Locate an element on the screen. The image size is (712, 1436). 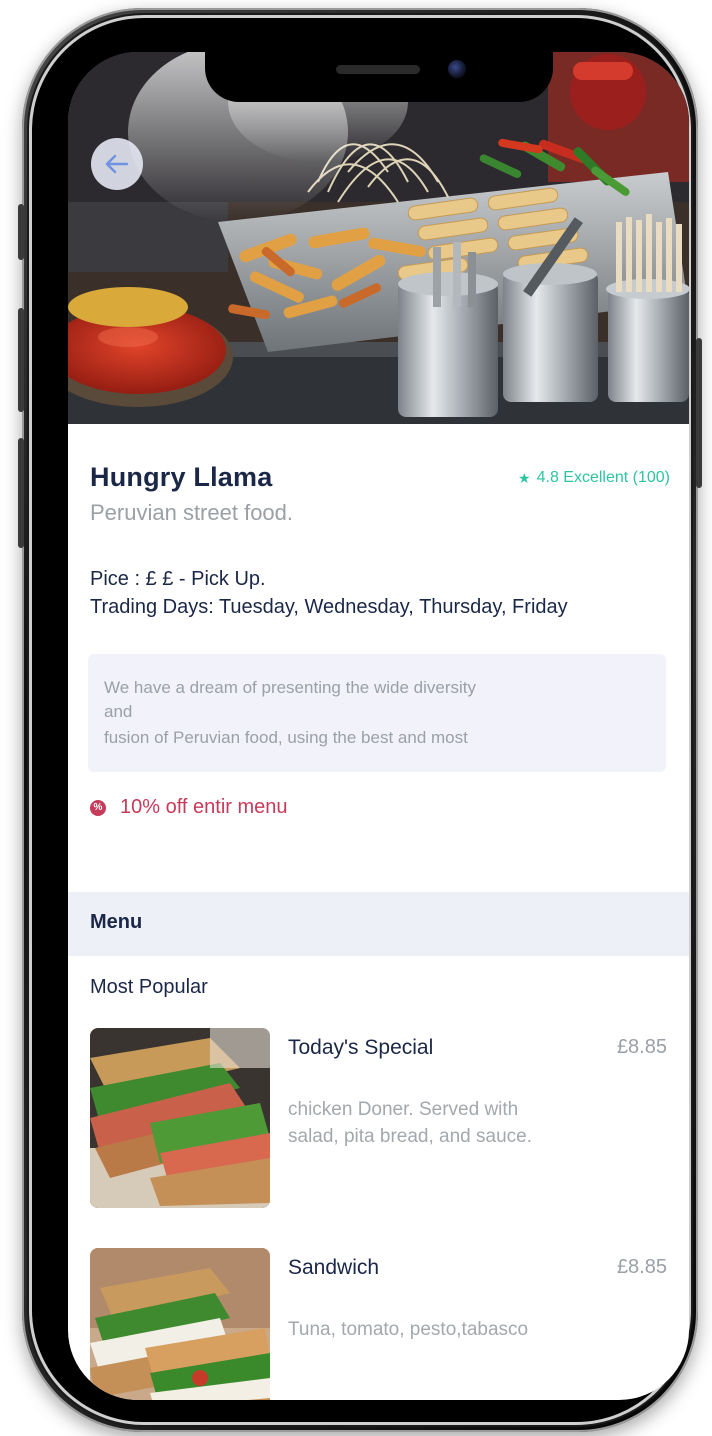
speaker-grille is located at coordinates (378, 69).